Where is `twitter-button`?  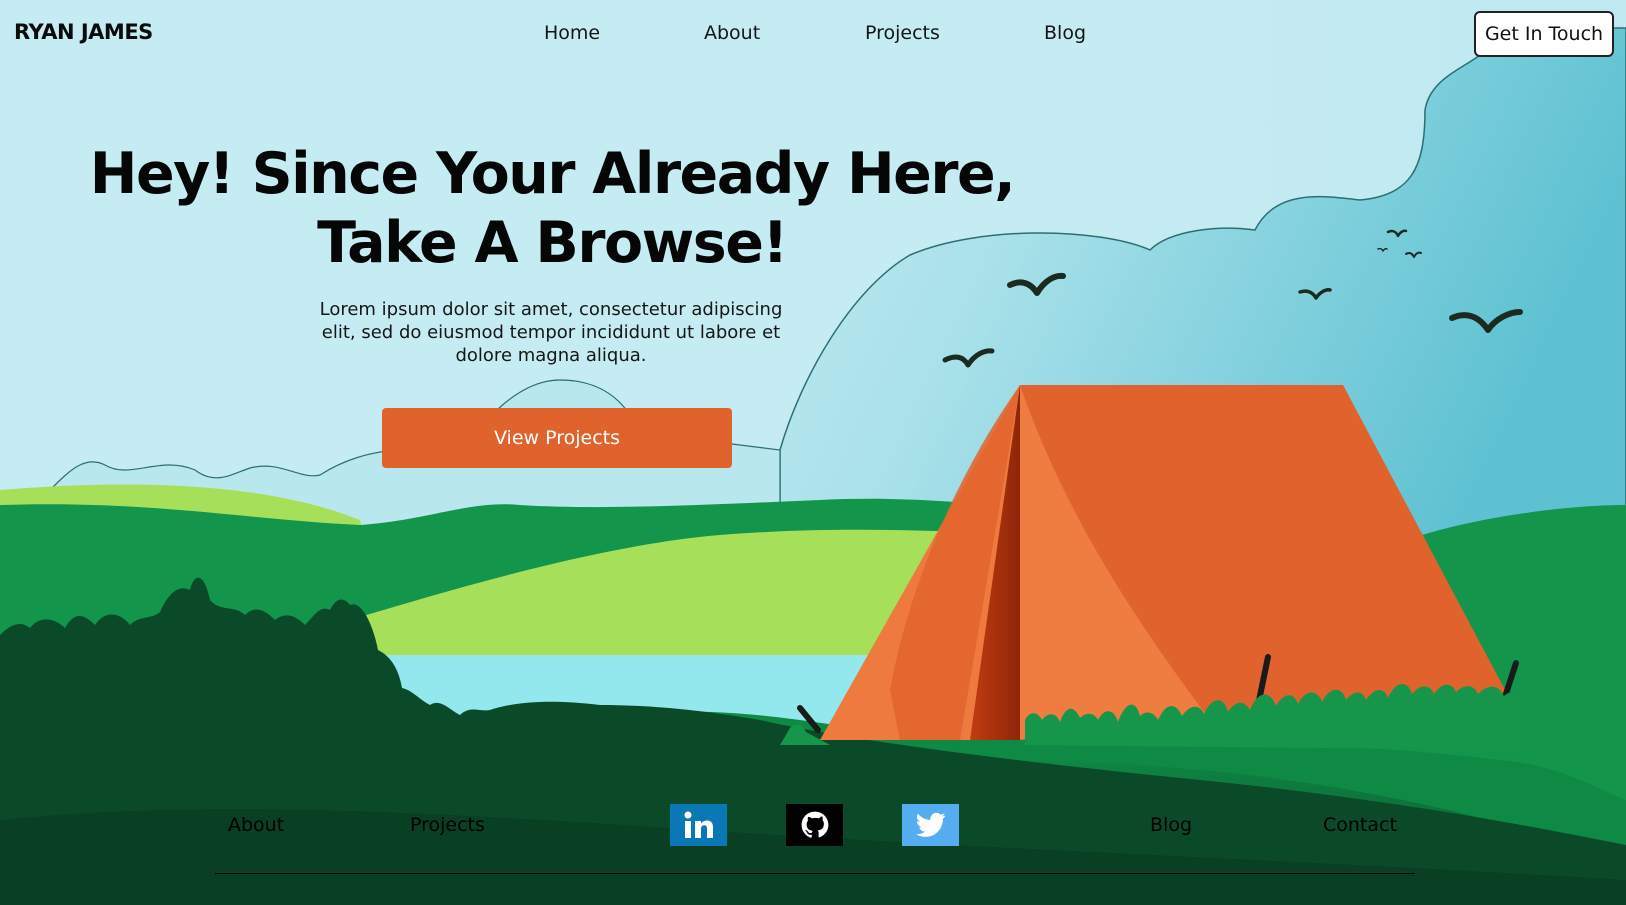
twitter-button is located at coordinates (930, 825).